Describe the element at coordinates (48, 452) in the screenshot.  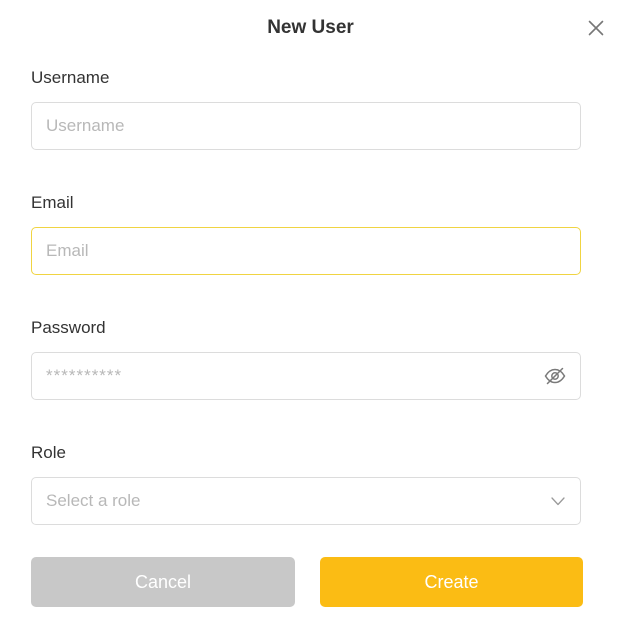
I see `role-label: Role` at that location.